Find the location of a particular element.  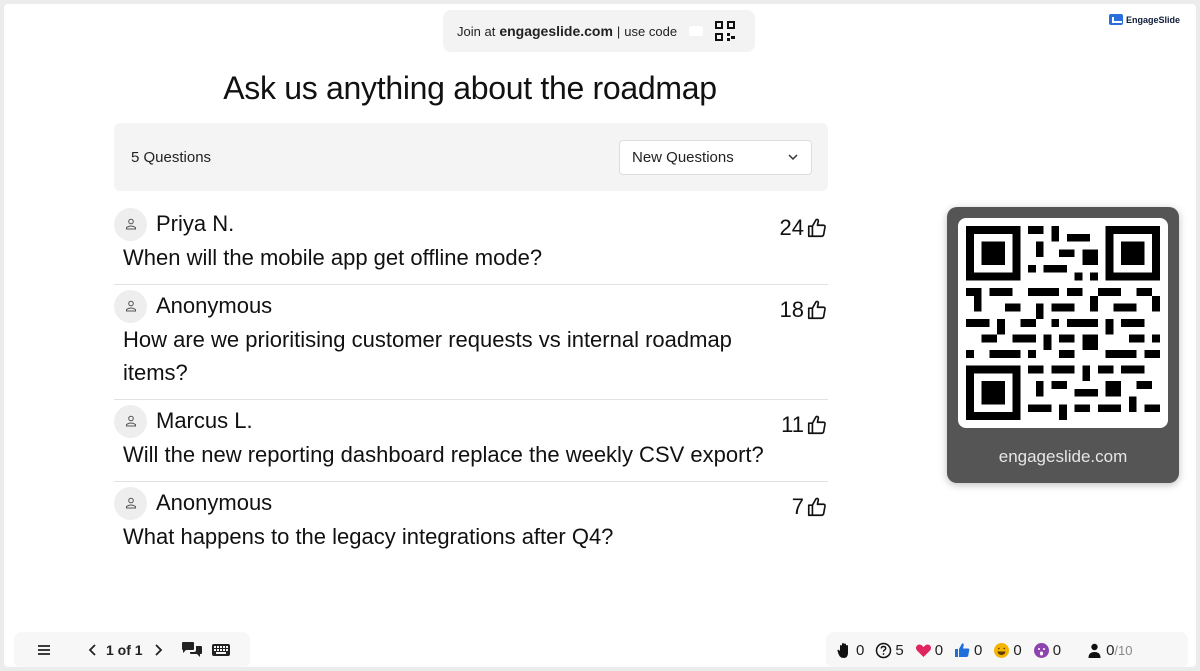

question-counter: 5 is located at coordinates (889, 650).